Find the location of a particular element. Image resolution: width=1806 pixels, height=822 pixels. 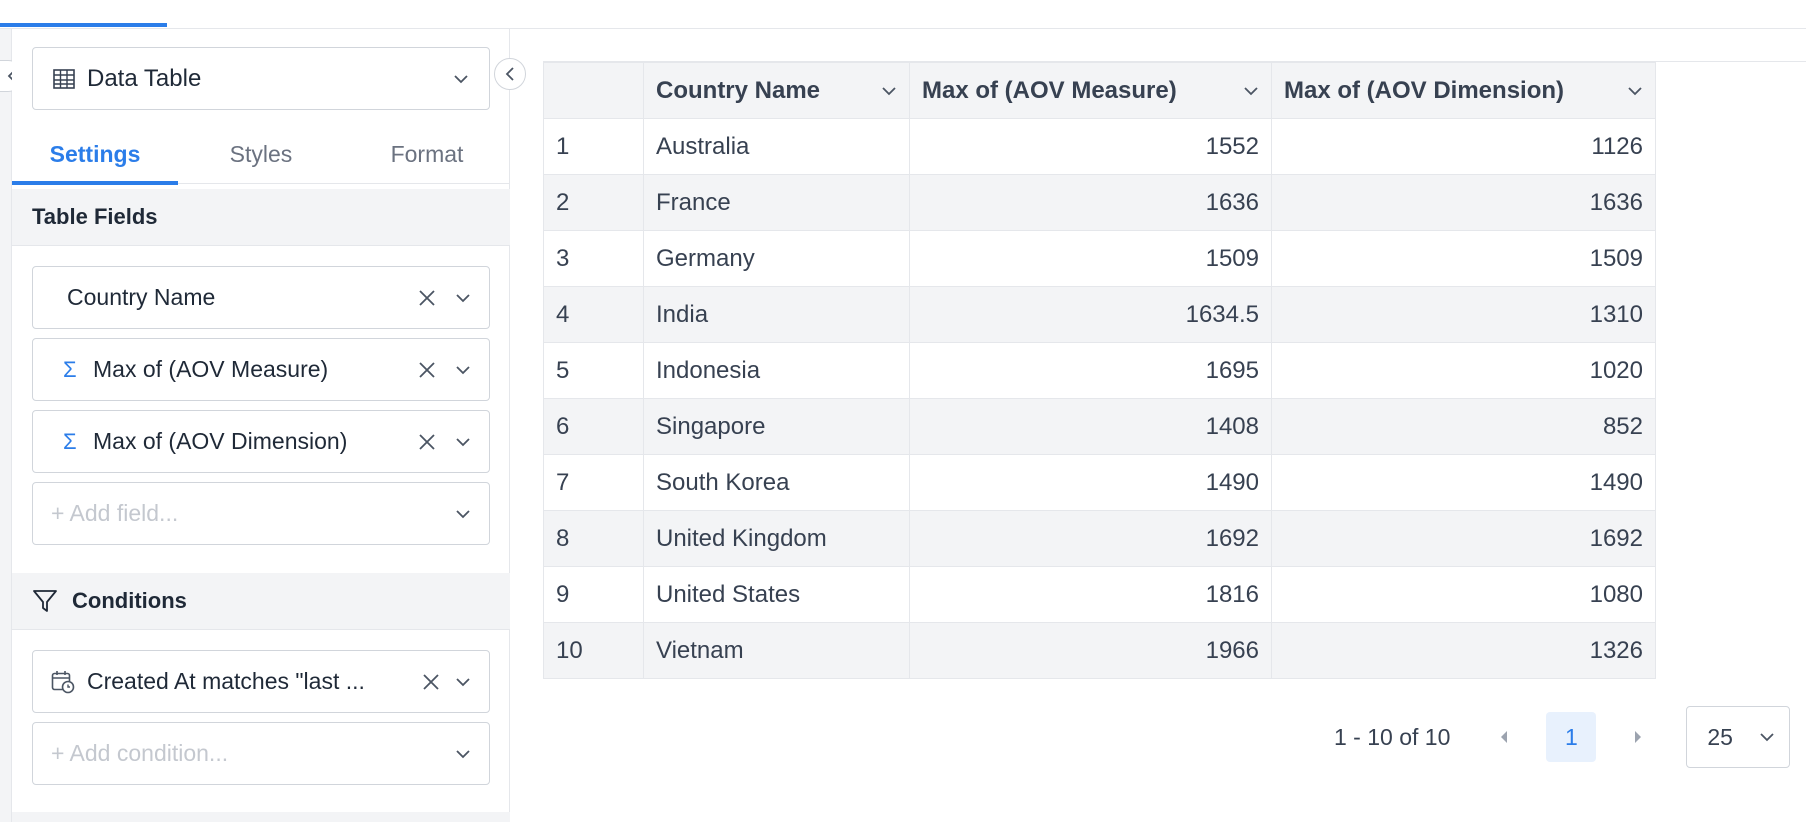

row-number-cell: 8 is located at coordinates (593, 538).